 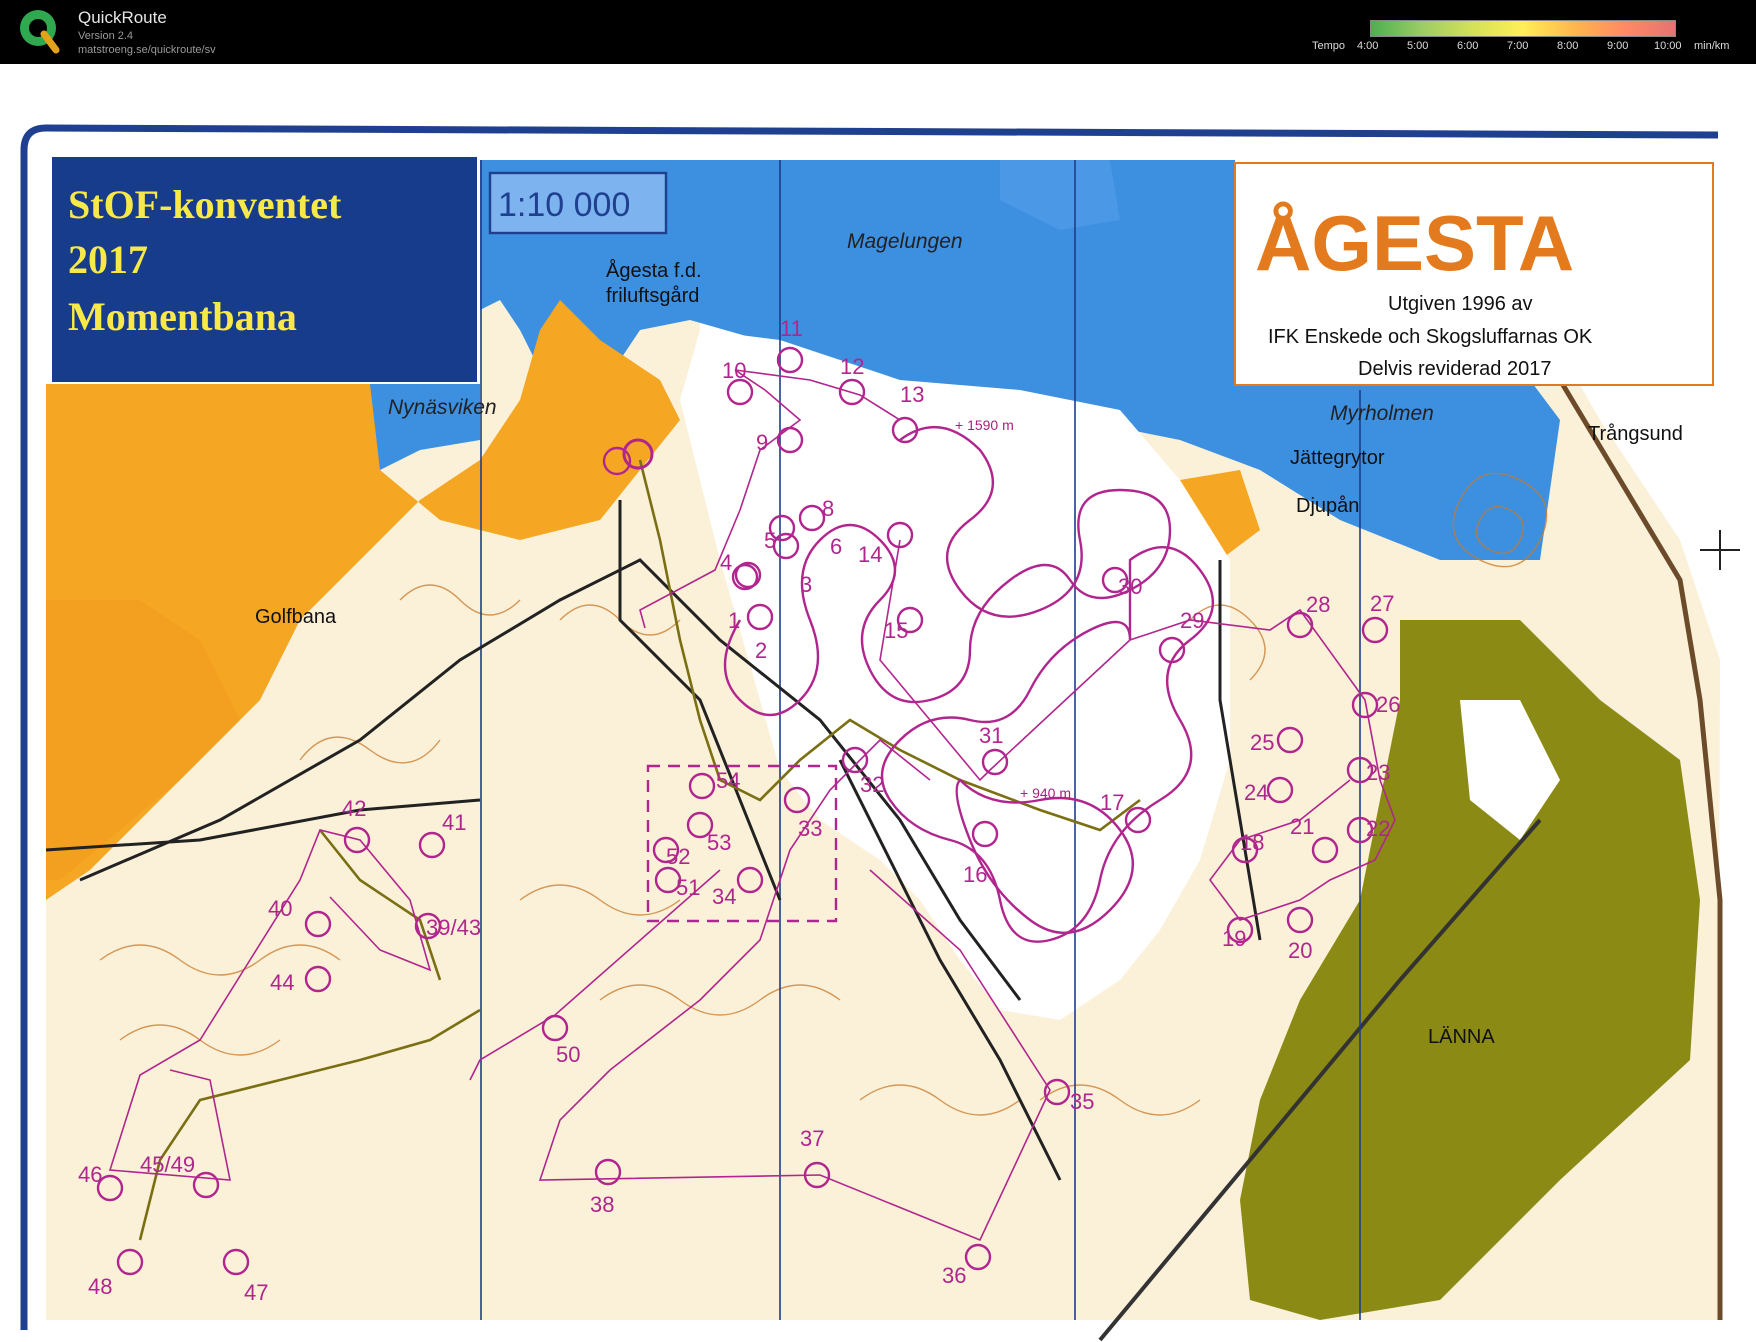 I want to click on publisher-line2: IFK Enskede och Skogsluffarnas OK, so click(x=1430, y=337).